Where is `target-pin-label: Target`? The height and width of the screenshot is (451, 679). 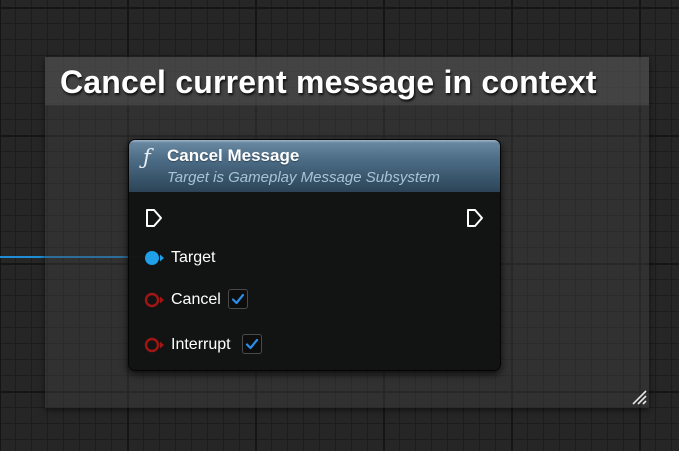 target-pin-label: Target is located at coordinates (193, 257).